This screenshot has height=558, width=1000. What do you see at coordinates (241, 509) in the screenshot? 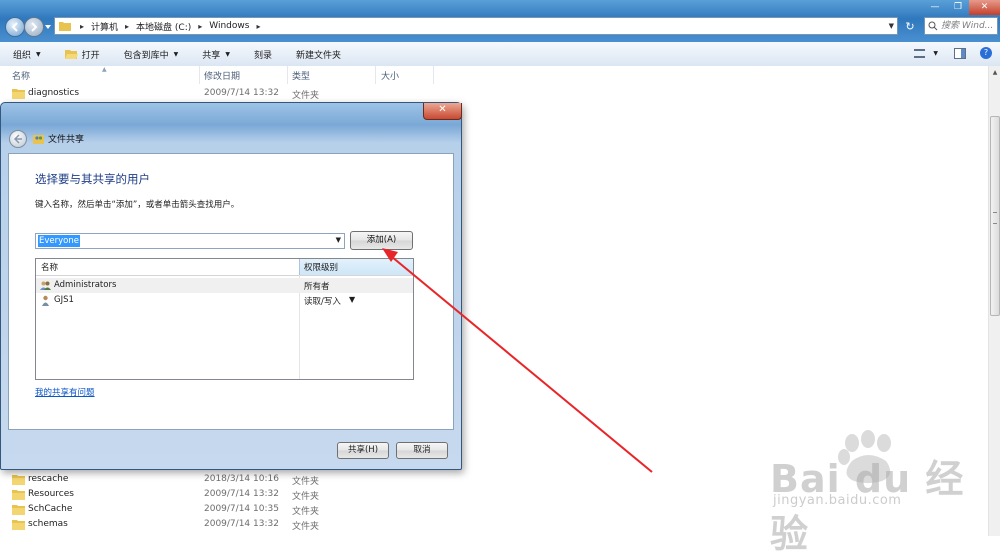
I see `file-date: 2009/7/14 10:35` at bounding box center [241, 509].